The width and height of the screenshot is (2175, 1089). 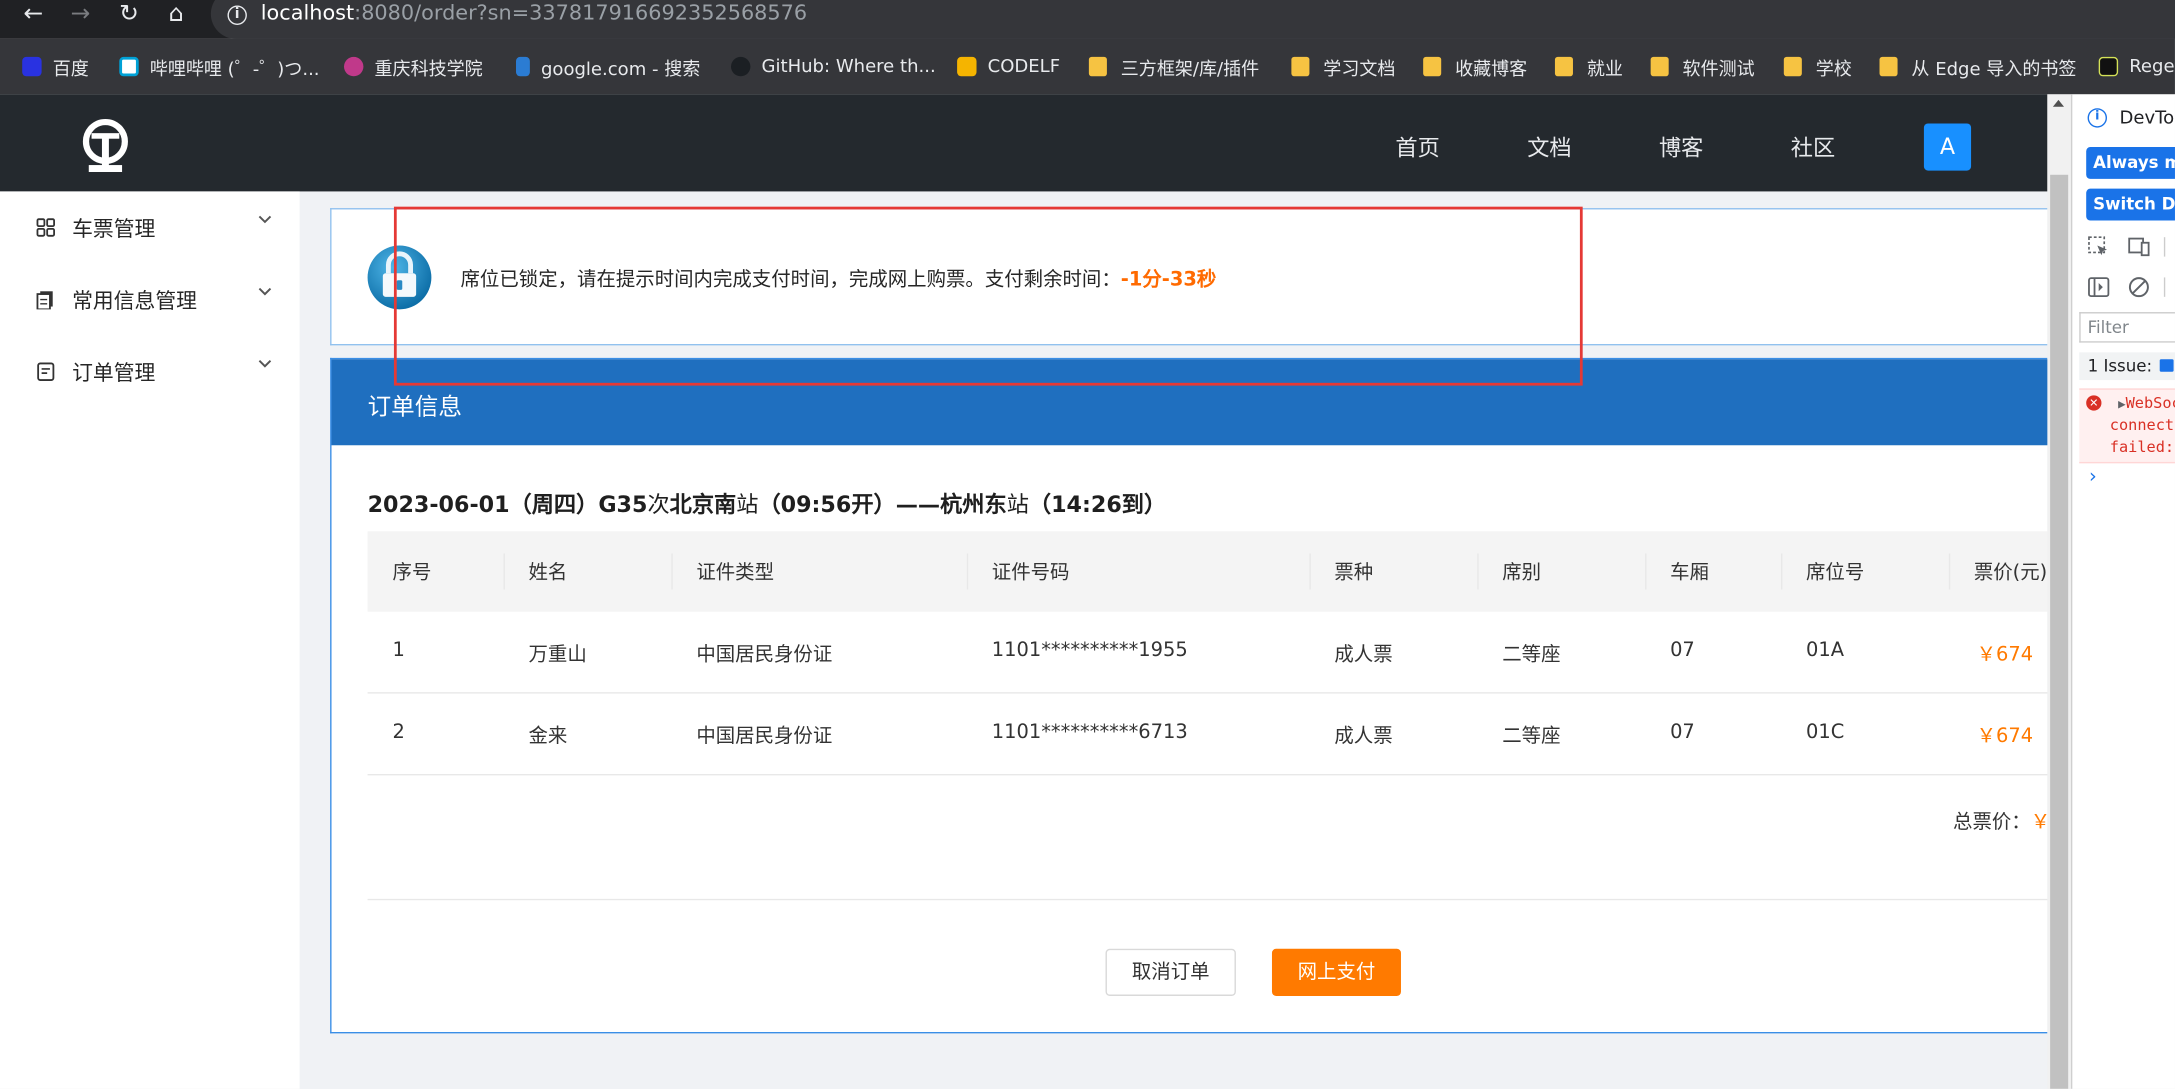 I want to click on sidebar-item-label: 订单管理, so click(x=114, y=373).